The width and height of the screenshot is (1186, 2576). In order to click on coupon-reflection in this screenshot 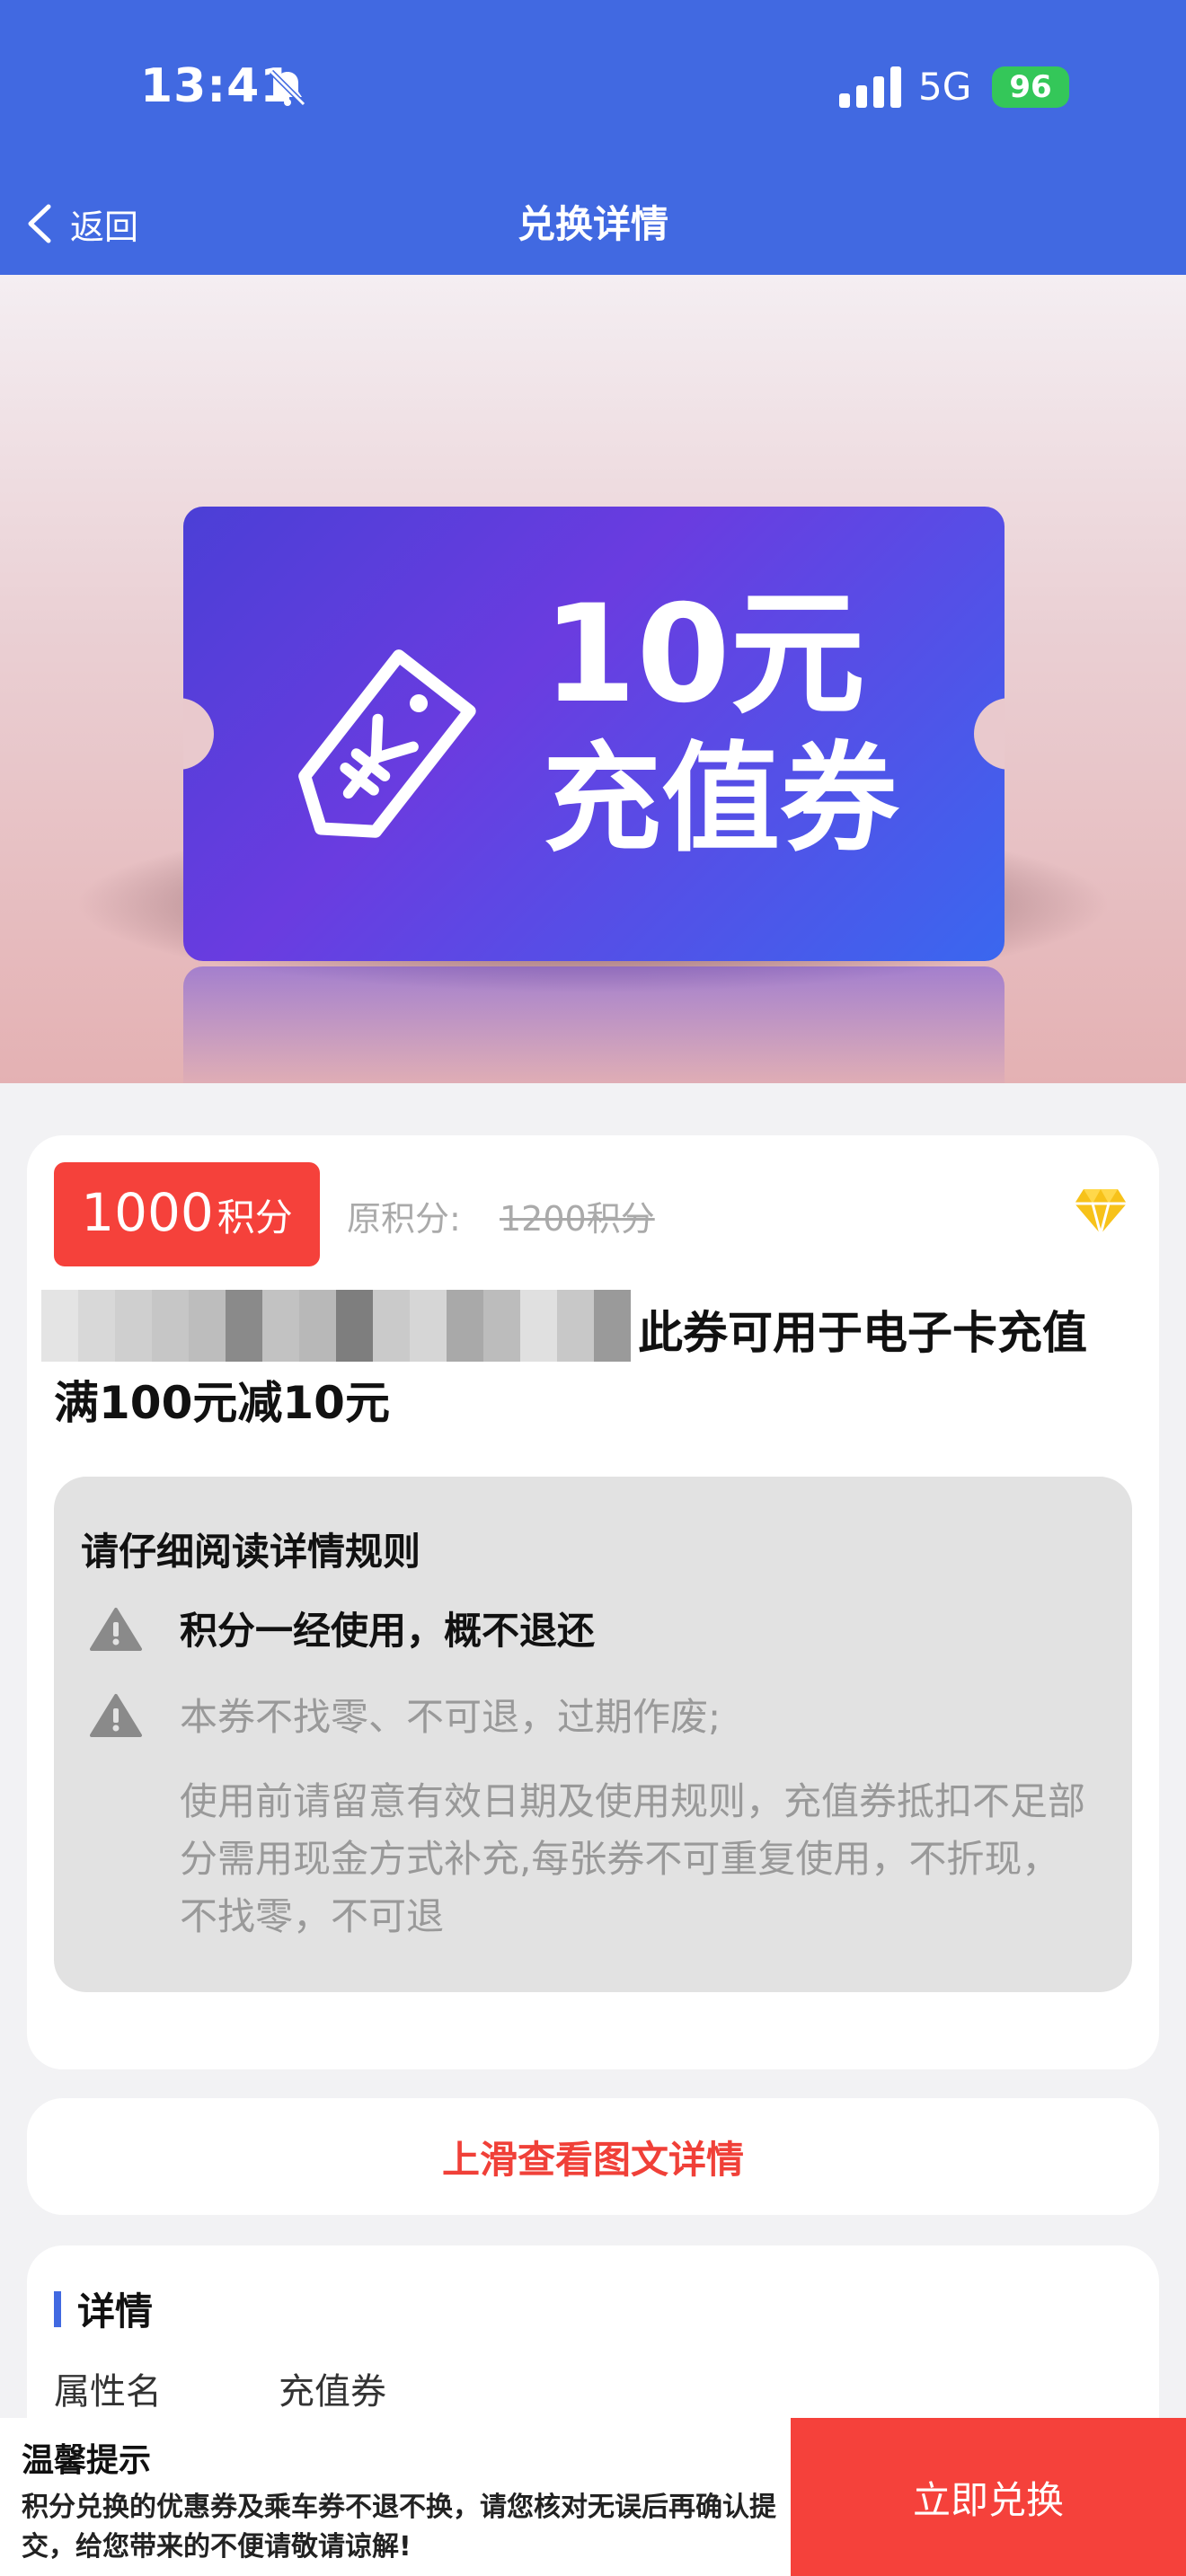, I will do `click(594, 1024)`.